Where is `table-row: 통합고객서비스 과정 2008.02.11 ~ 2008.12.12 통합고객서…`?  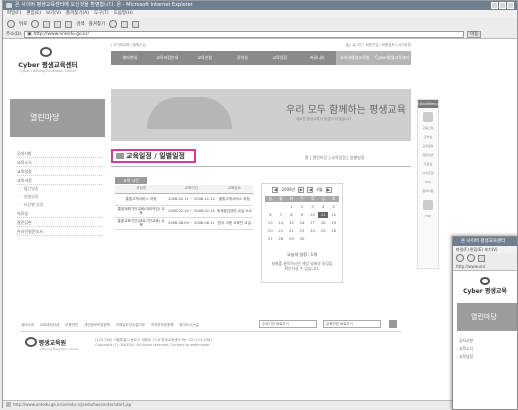 table-row: 통합고객서비스 과정 2008.02.11 ~ 2008.12.12 통합고객서… is located at coordinates (184, 199).